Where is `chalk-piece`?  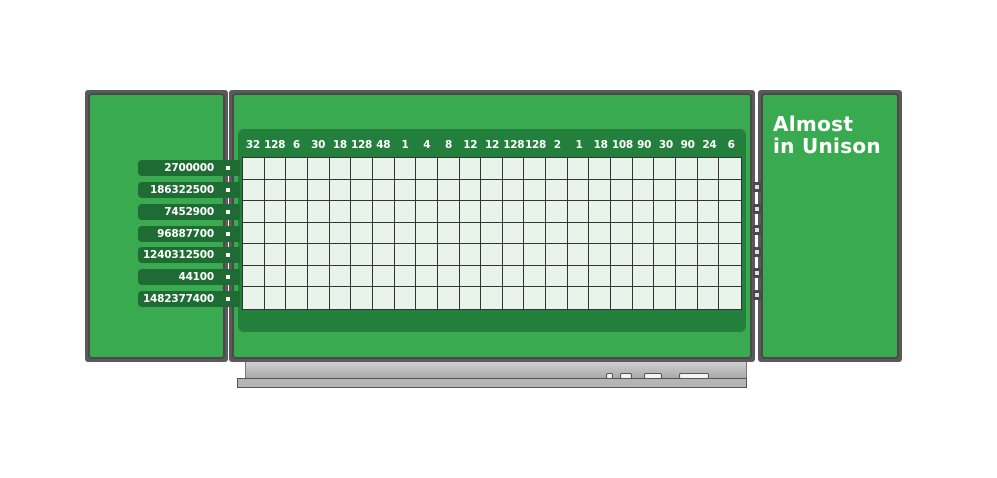 chalk-piece is located at coordinates (626, 376).